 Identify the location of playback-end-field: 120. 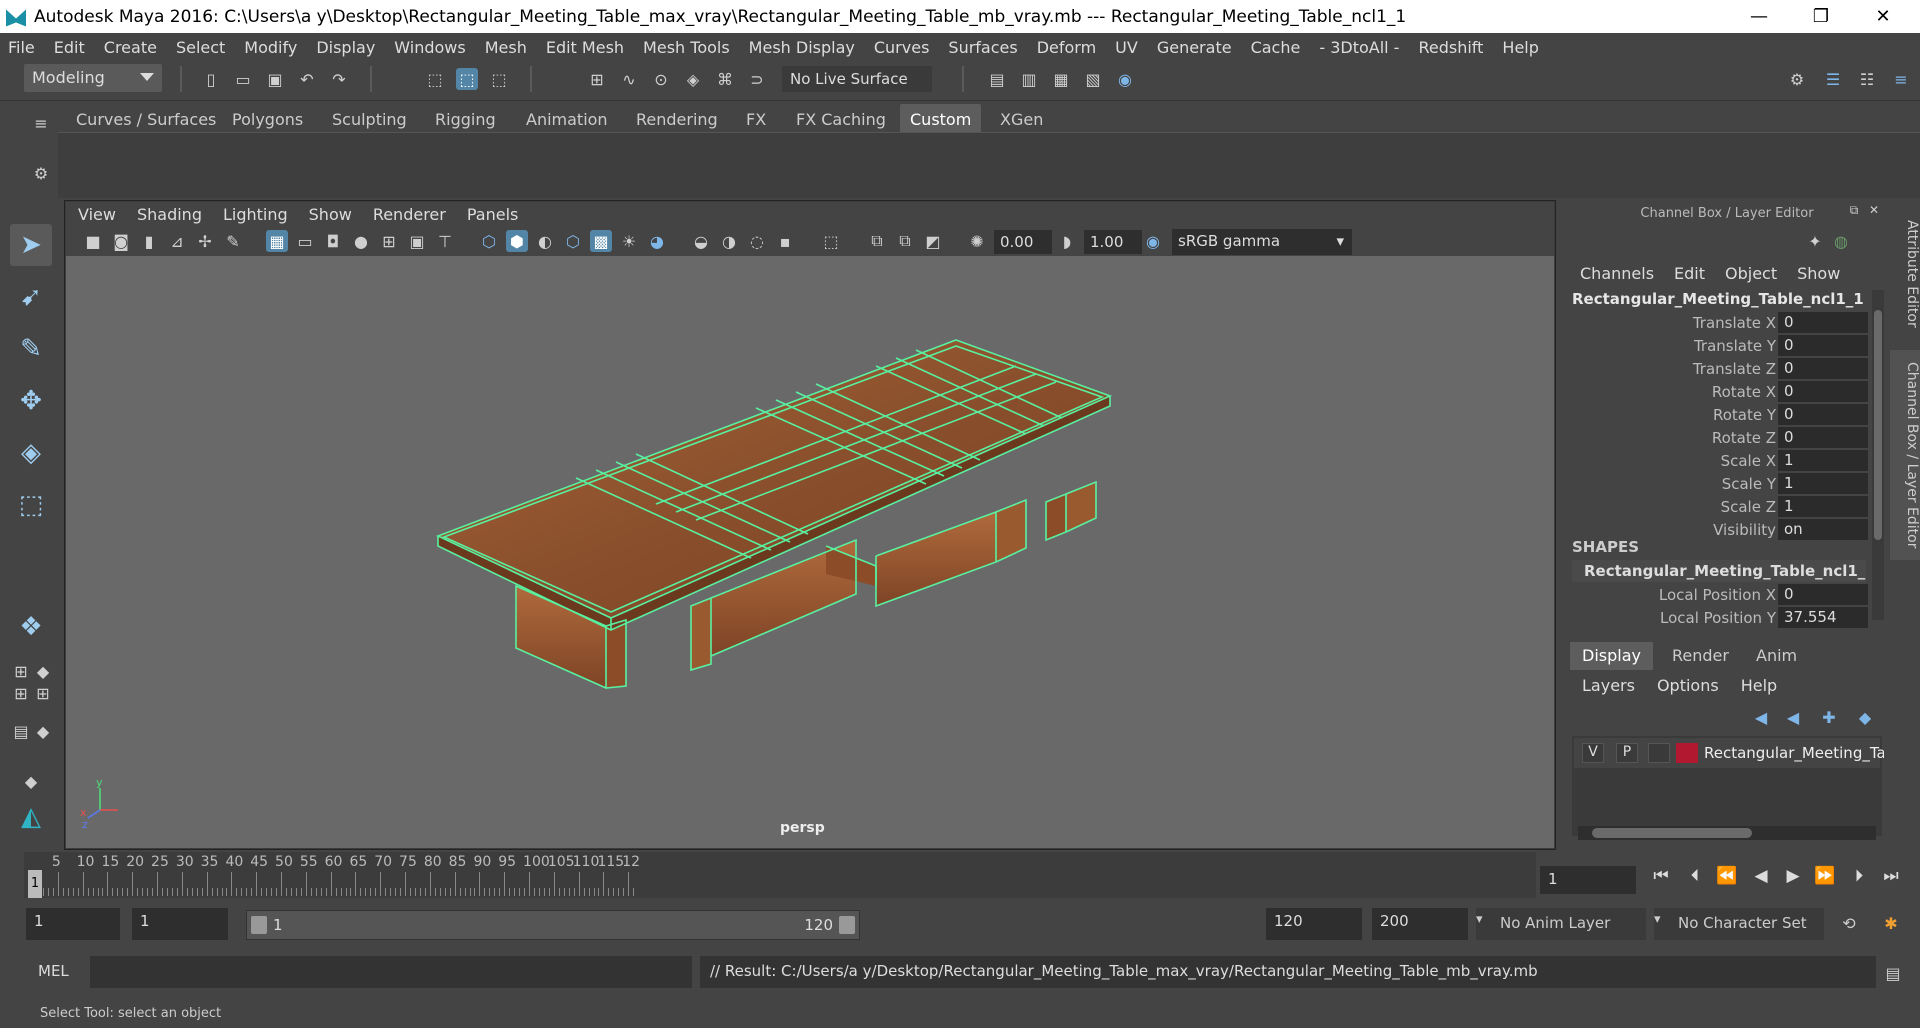
(1314, 924).